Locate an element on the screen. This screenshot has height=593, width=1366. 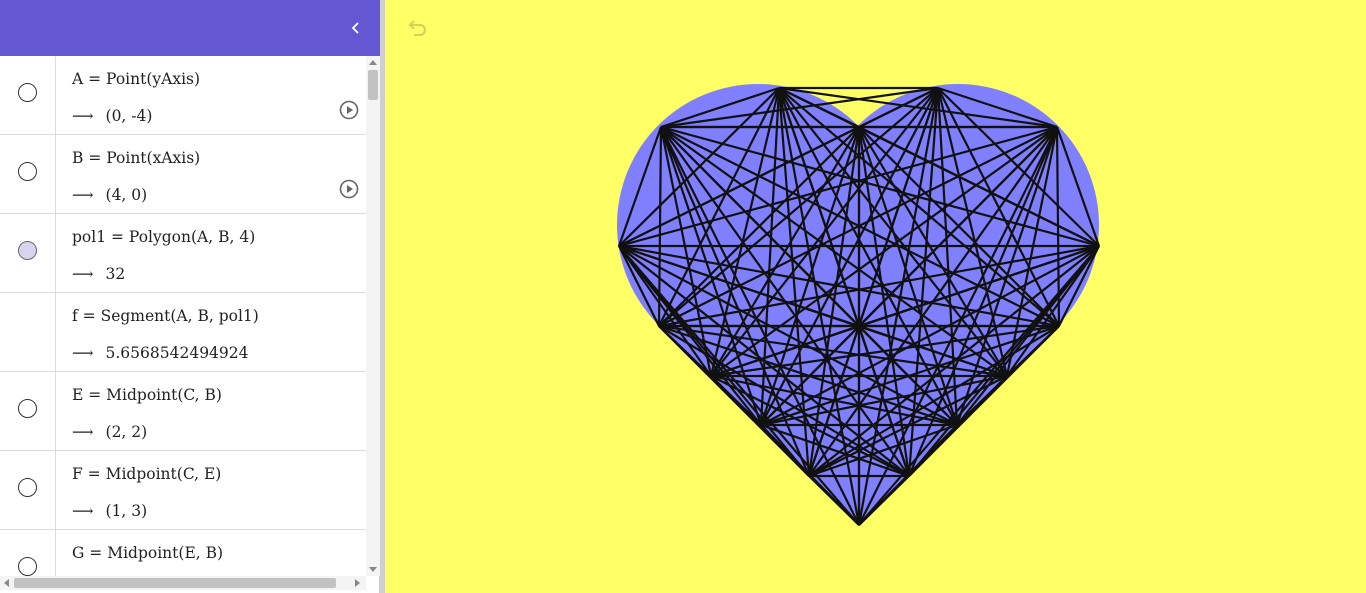
algebra-row-f: f = Segment(A, B, pol1) ⟶ 5.6568542494924 is located at coordinates (183, 332).